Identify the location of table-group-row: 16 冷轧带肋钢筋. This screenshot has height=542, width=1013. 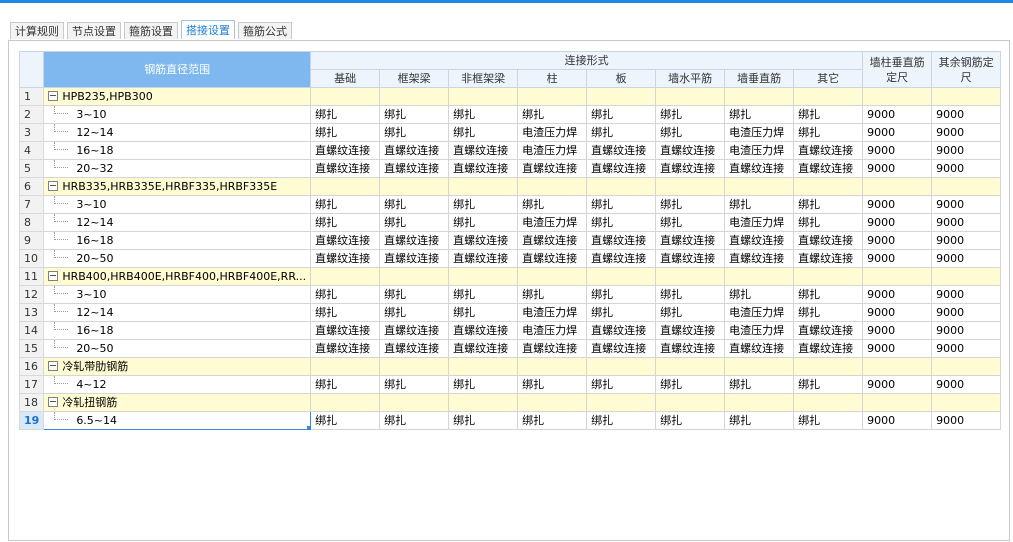
(510, 366).